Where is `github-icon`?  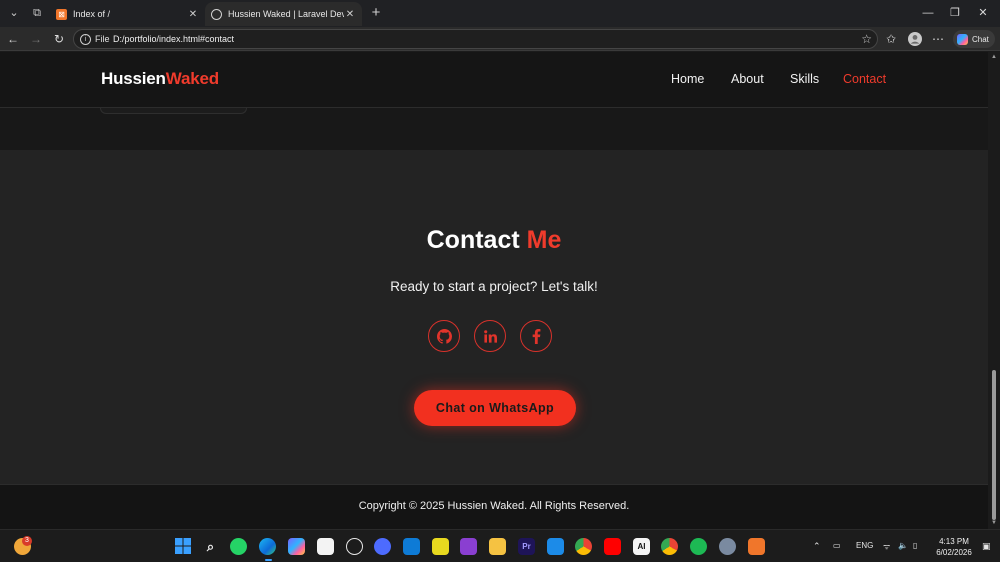 github-icon is located at coordinates (444, 336).